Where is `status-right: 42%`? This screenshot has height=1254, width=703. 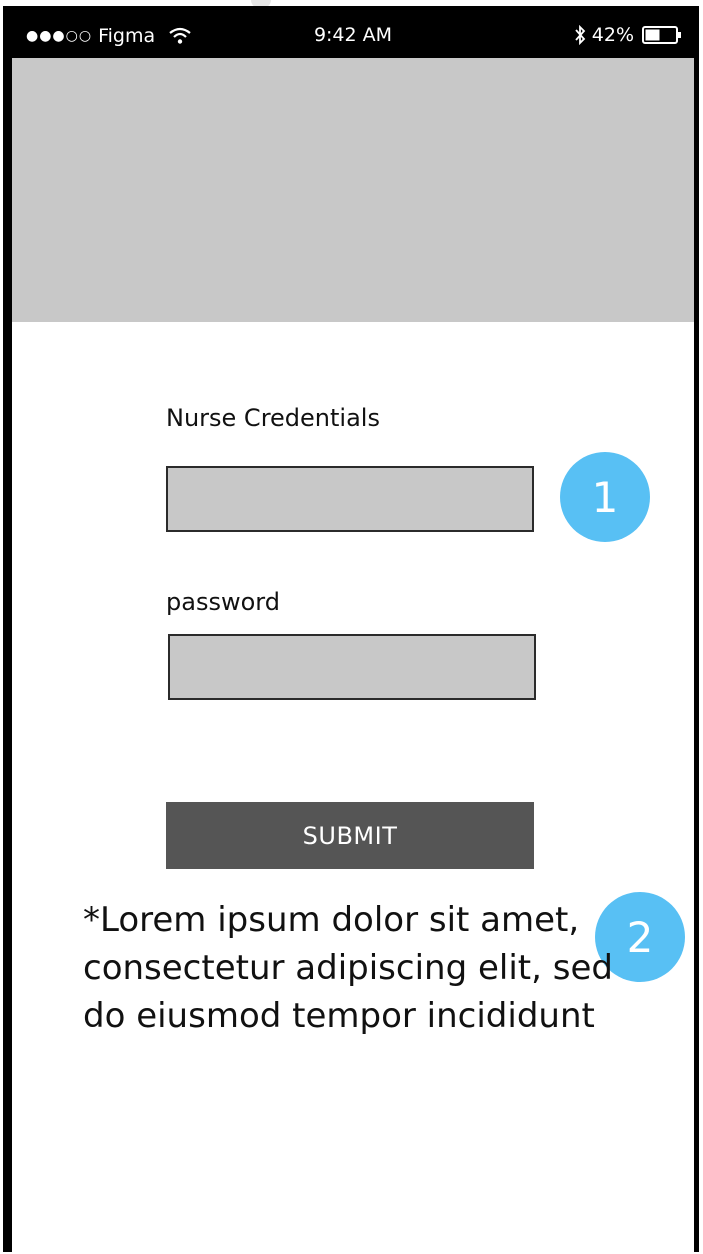 status-right: 42% is located at coordinates (628, 35).